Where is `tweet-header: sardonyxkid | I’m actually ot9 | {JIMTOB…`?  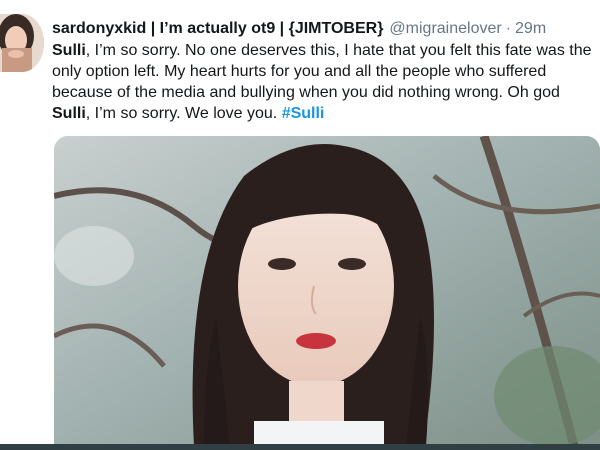 tweet-header: sardonyxkid | I’m actually ot9 | {JIMTOB… is located at coordinates (326, 29).